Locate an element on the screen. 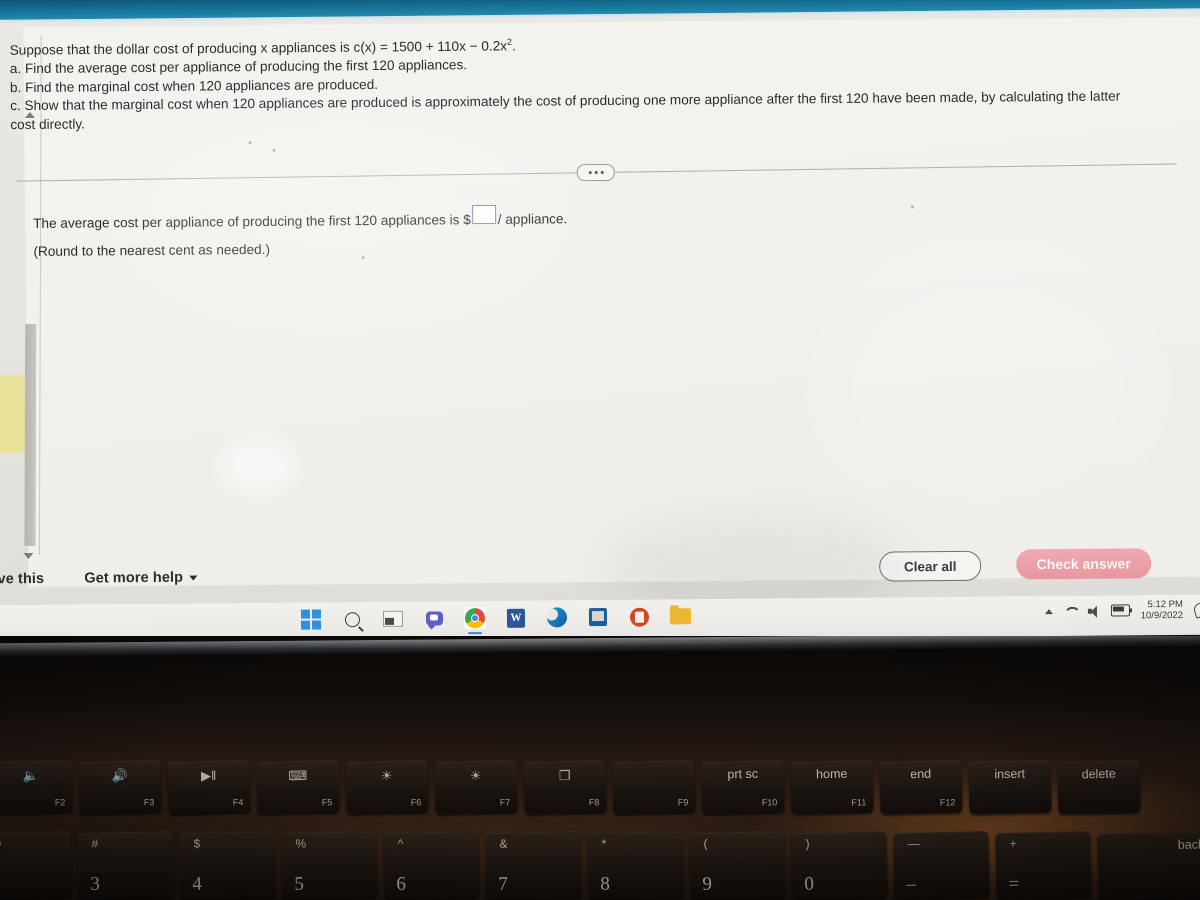 Image resolution: width=1200 pixels, height=900 pixels. windows-logo-icon is located at coordinates (311, 619).